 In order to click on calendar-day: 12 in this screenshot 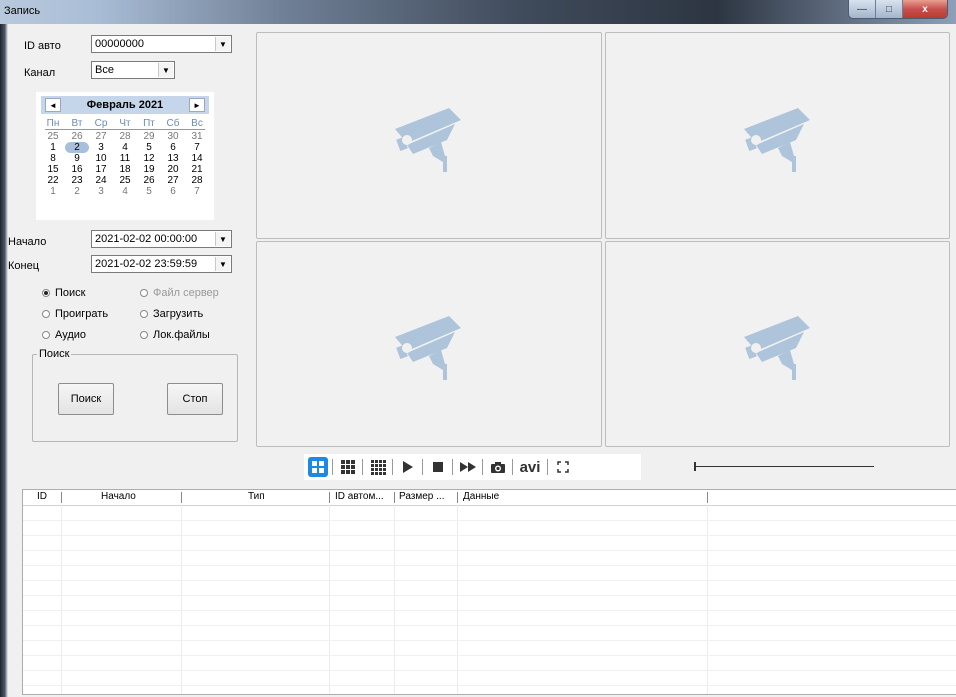, I will do `click(149, 158)`.